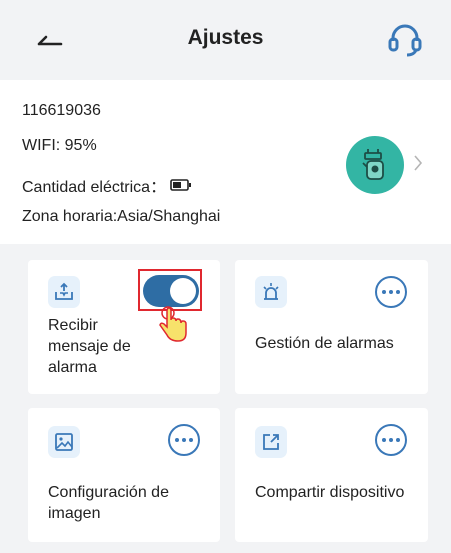 The height and width of the screenshot is (553, 451). I want to click on image-config-icon-box, so click(64, 442).